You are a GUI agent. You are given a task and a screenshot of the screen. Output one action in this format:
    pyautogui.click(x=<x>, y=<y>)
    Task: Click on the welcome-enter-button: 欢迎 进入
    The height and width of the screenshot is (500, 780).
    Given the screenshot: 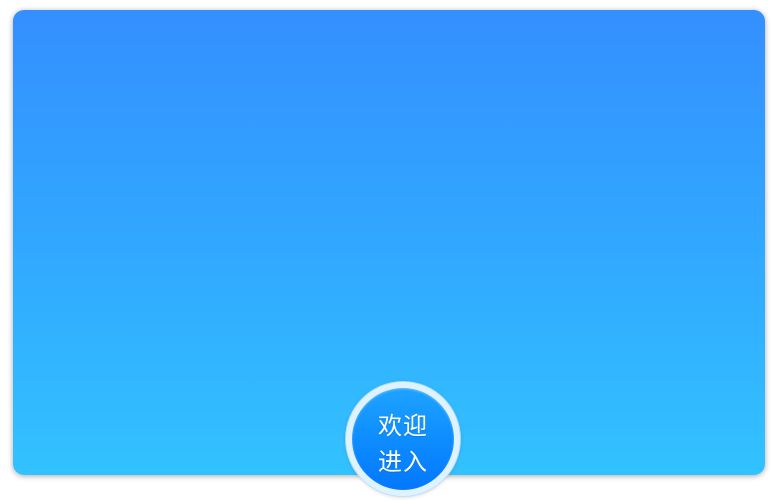 What is the action you would take?
    pyautogui.click(x=403, y=439)
    